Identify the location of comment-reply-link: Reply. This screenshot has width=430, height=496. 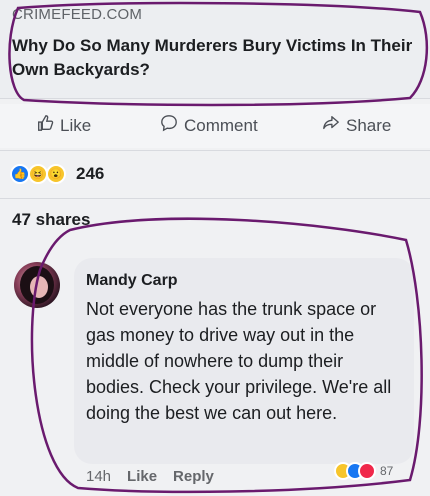
(193, 476).